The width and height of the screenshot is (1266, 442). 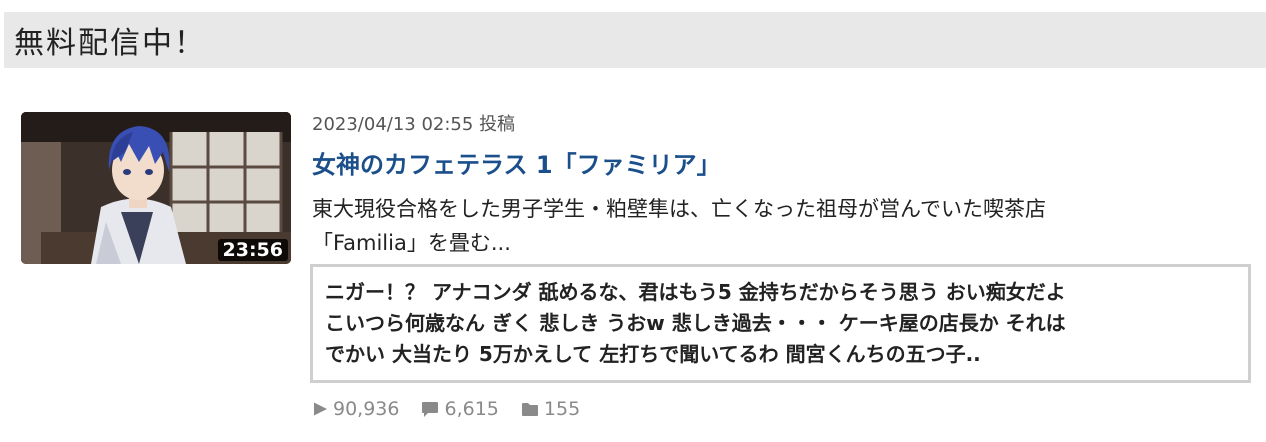 I want to click on video-thumbnail: 23:56, so click(x=156, y=188).